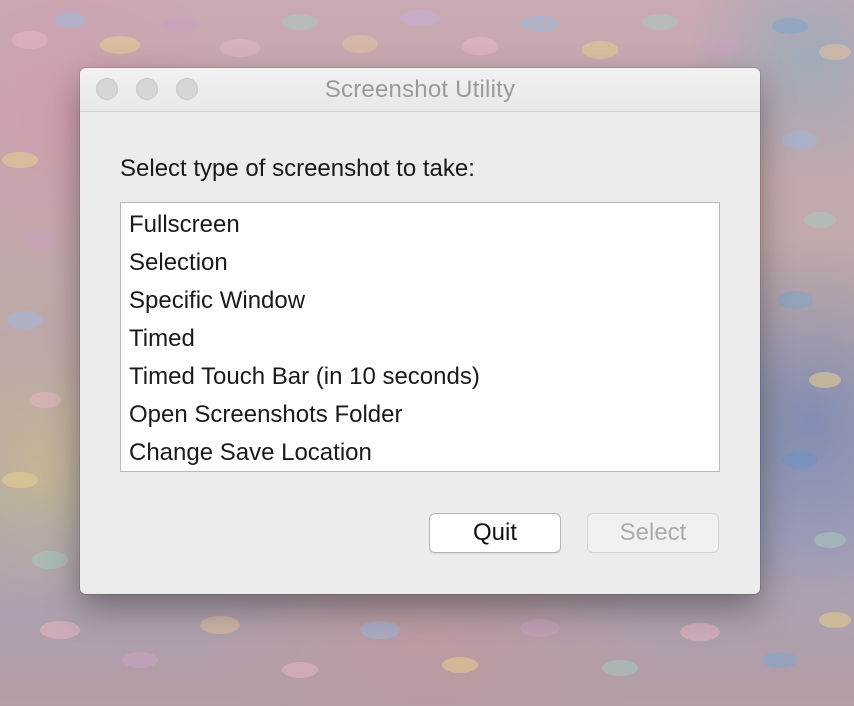 The image size is (854, 706). I want to click on option-specific-window: Specific Window, so click(420, 301).